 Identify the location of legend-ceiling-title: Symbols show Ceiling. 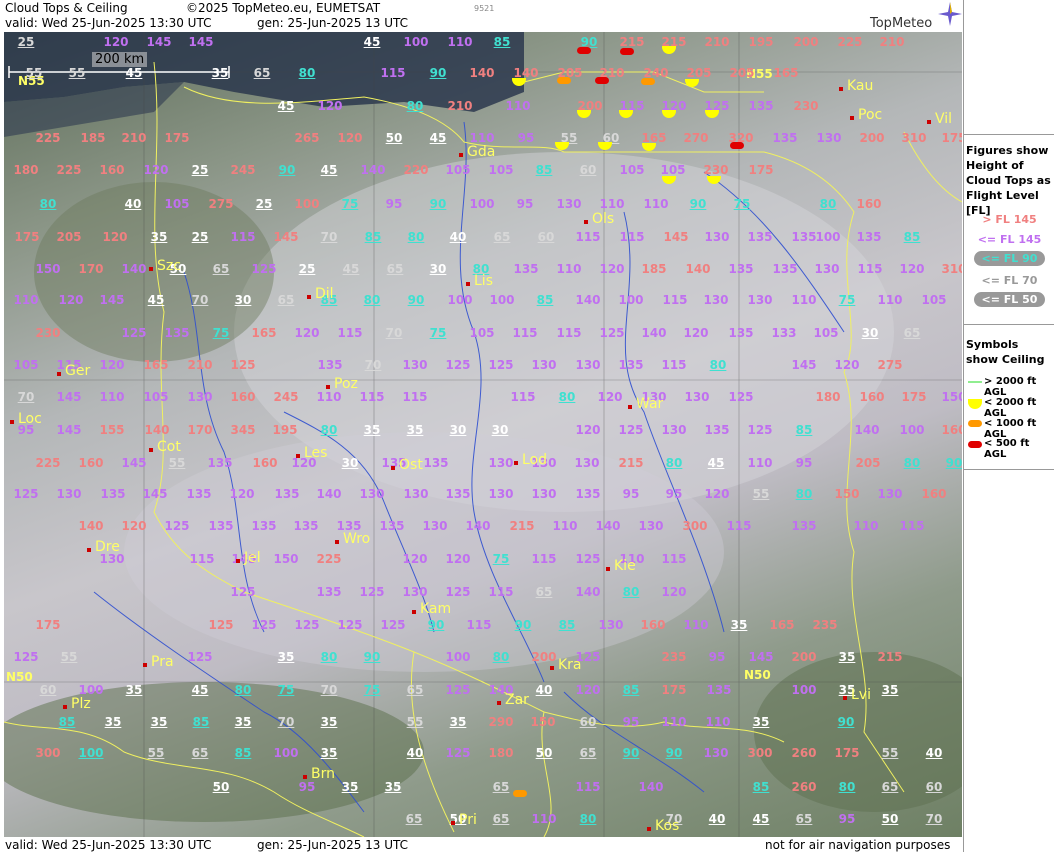
(1005, 352).